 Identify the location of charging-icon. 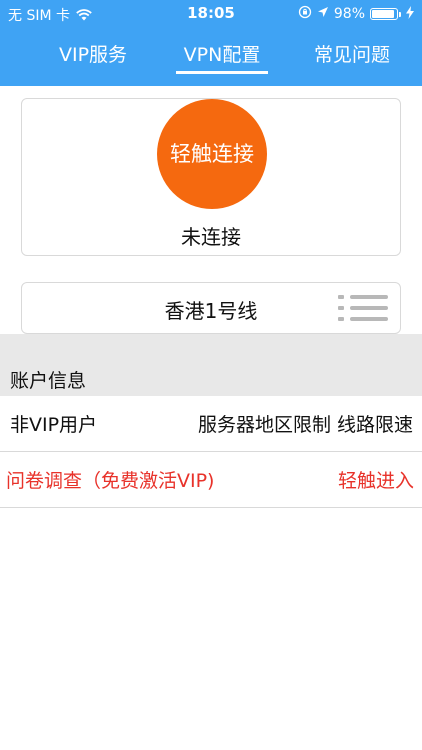
(410, 14).